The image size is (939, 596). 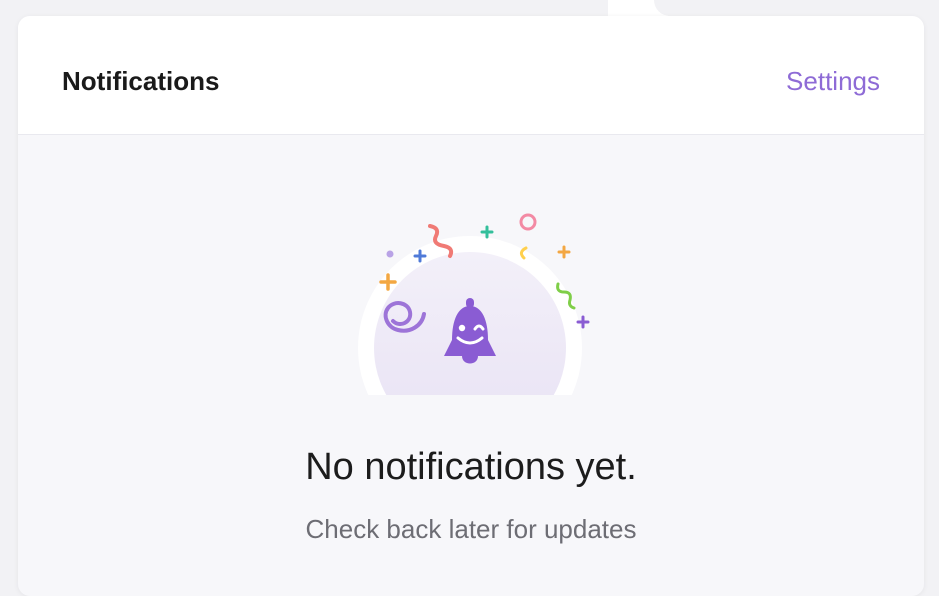 What do you see at coordinates (833, 81) in the screenshot?
I see `settings-link: Settings` at bounding box center [833, 81].